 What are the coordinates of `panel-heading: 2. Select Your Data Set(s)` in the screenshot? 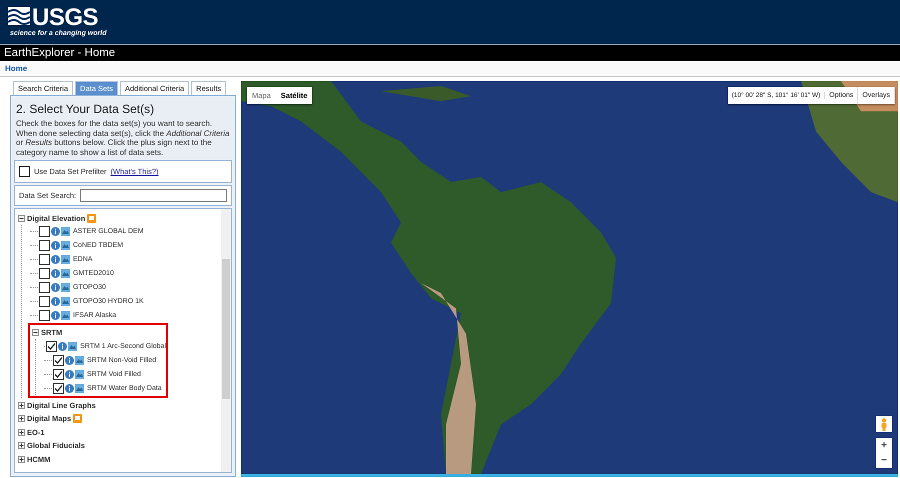 It's located at (86, 109).